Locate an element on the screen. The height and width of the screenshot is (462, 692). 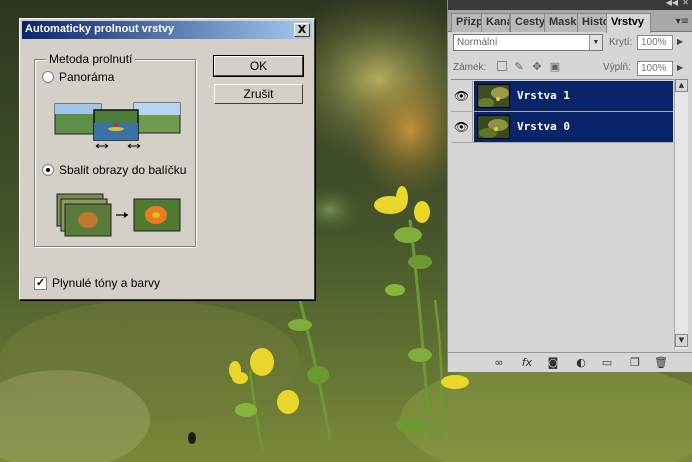
opacity-arrow-icon: ▶ is located at coordinates (680, 41).